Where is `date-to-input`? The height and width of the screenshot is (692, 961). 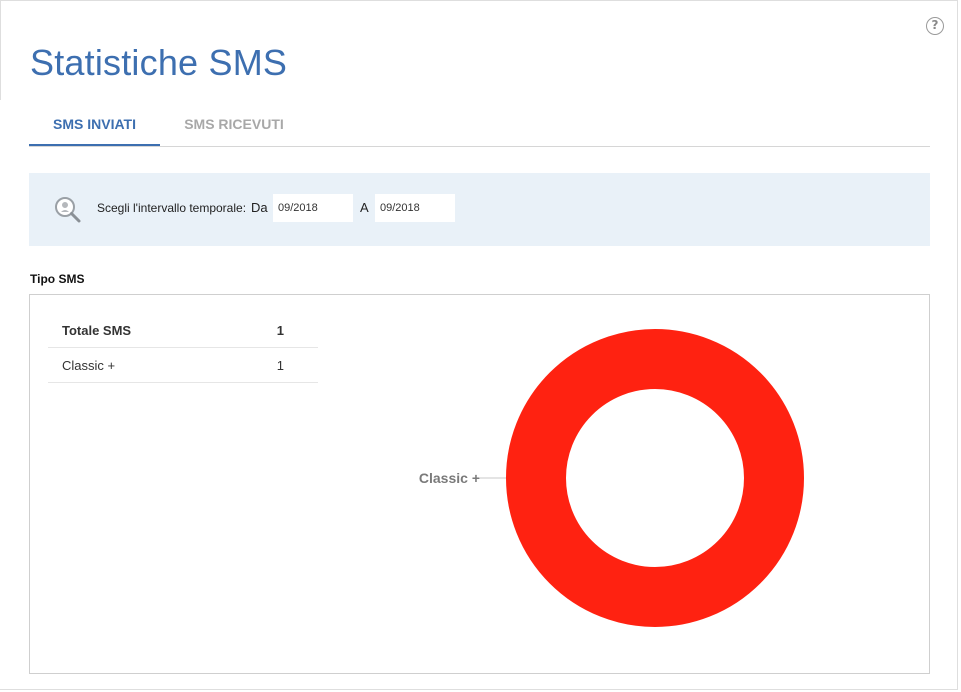 date-to-input is located at coordinates (415, 208).